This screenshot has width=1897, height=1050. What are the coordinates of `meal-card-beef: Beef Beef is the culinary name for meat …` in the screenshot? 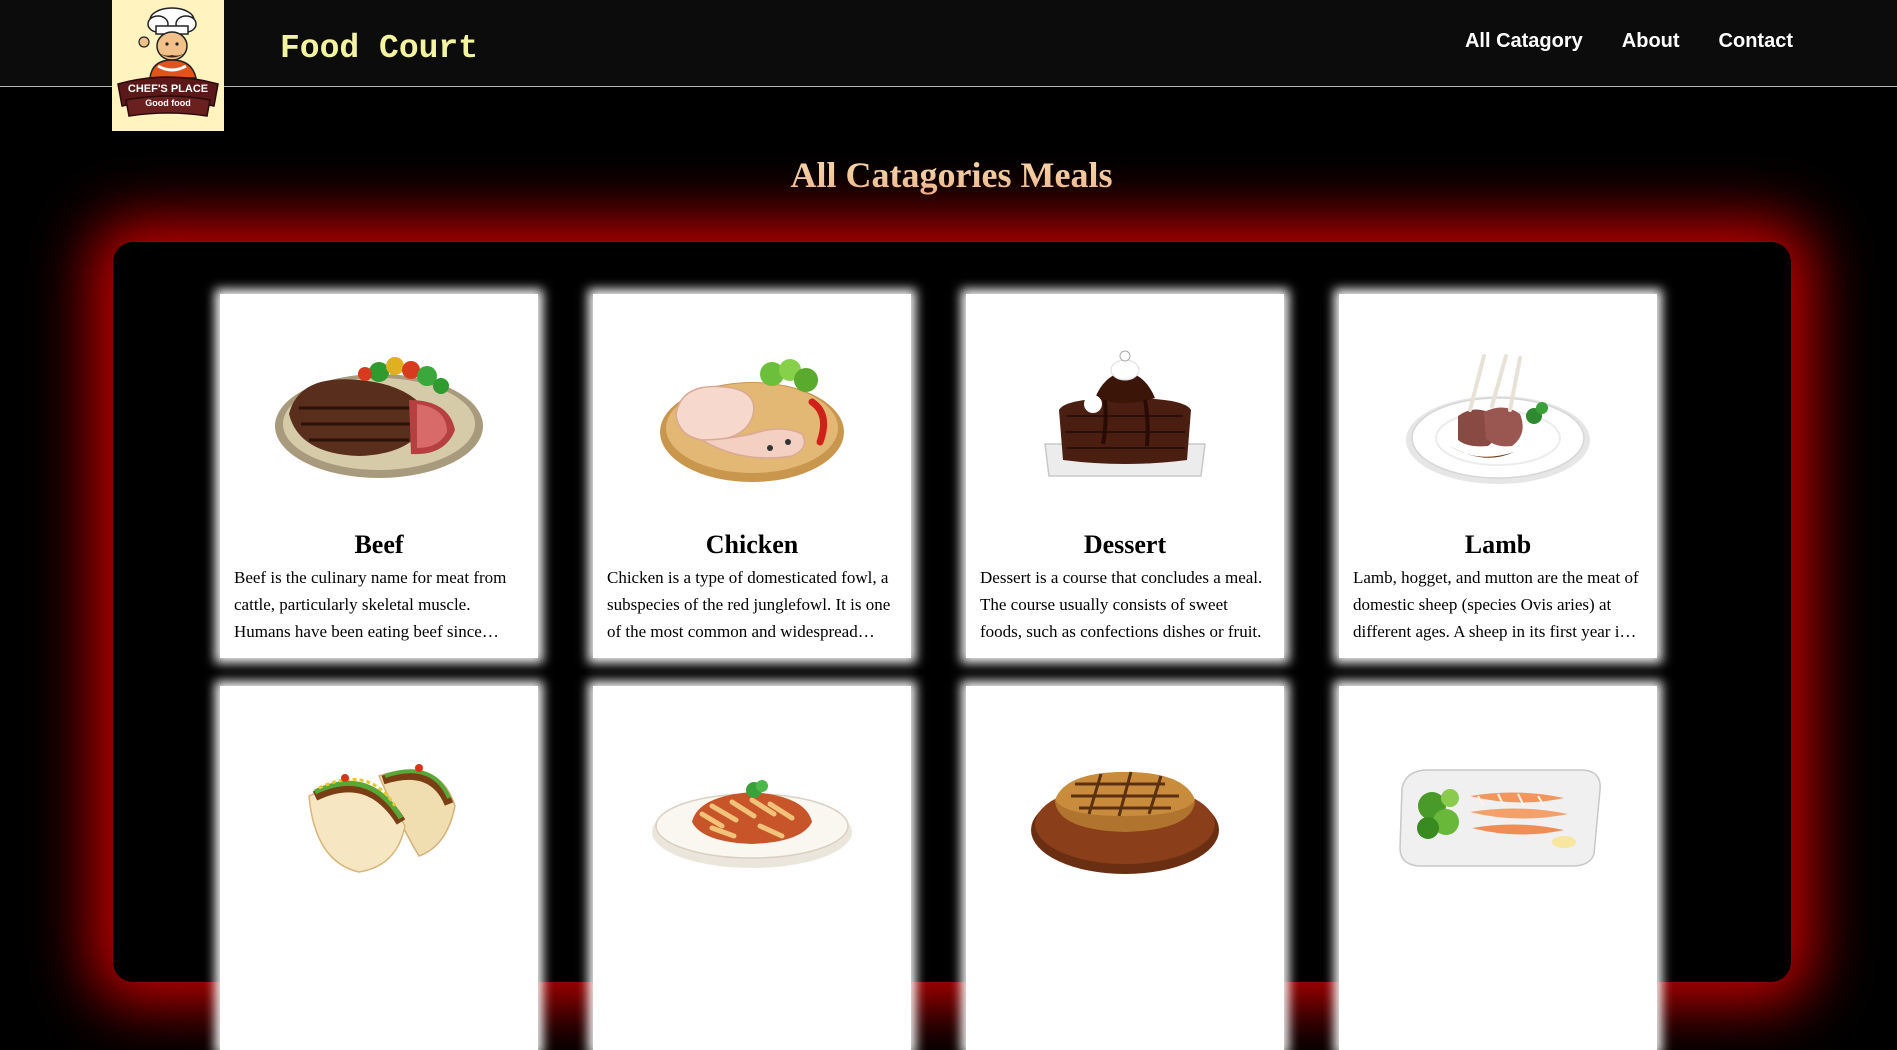 It's located at (379, 476).